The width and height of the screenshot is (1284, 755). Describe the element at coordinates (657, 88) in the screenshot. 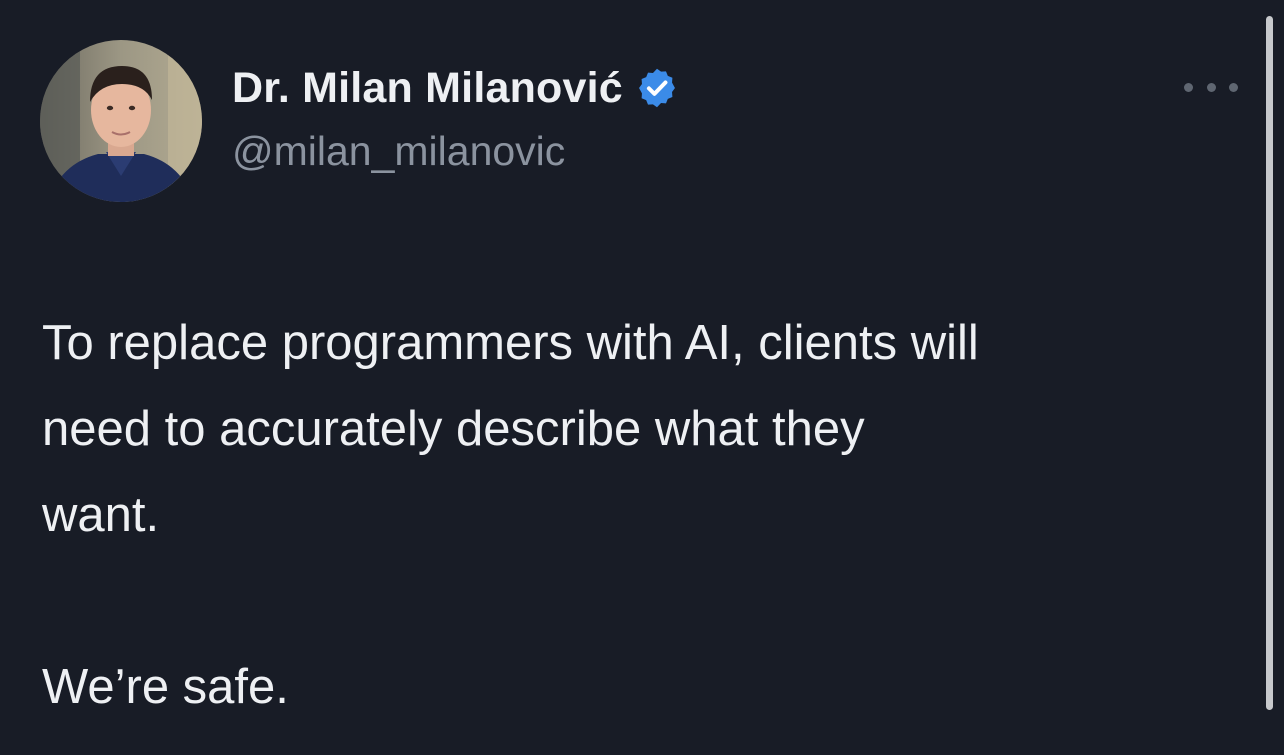

I see `verified-badge-icon` at that location.